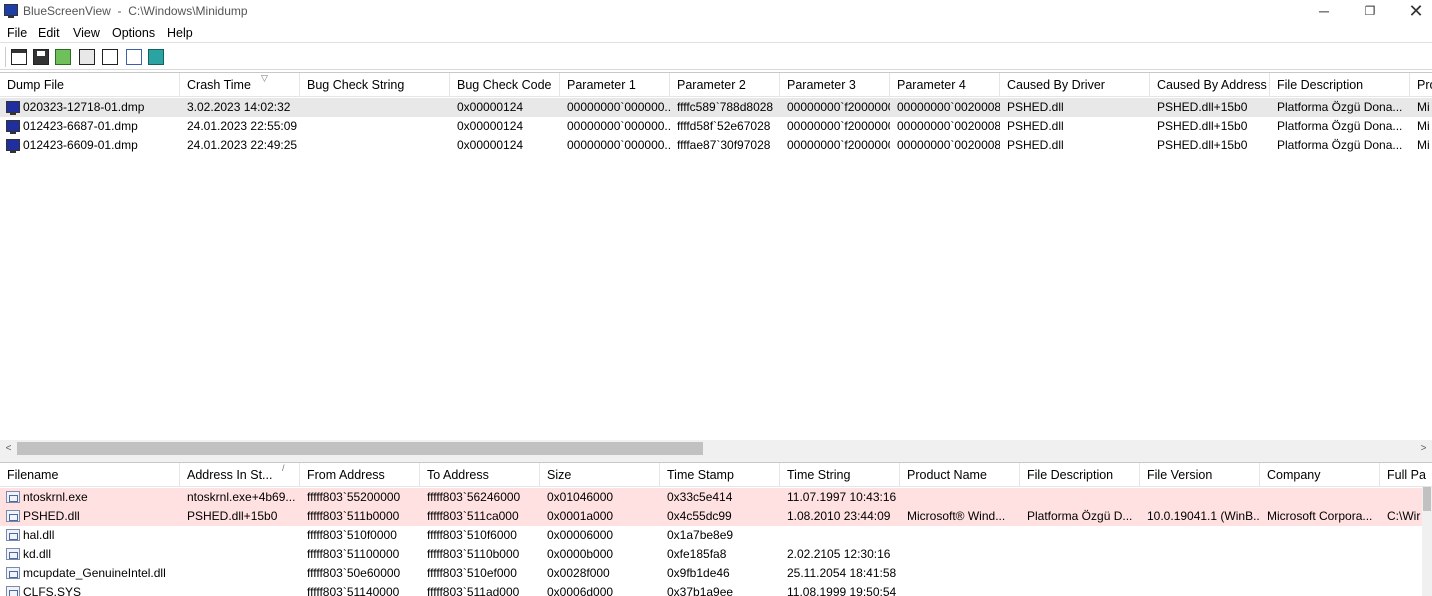  What do you see at coordinates (51, 516) in the screenshot?
I see `cell-filename: PSHED.dll` at bounding box center [51, 516].